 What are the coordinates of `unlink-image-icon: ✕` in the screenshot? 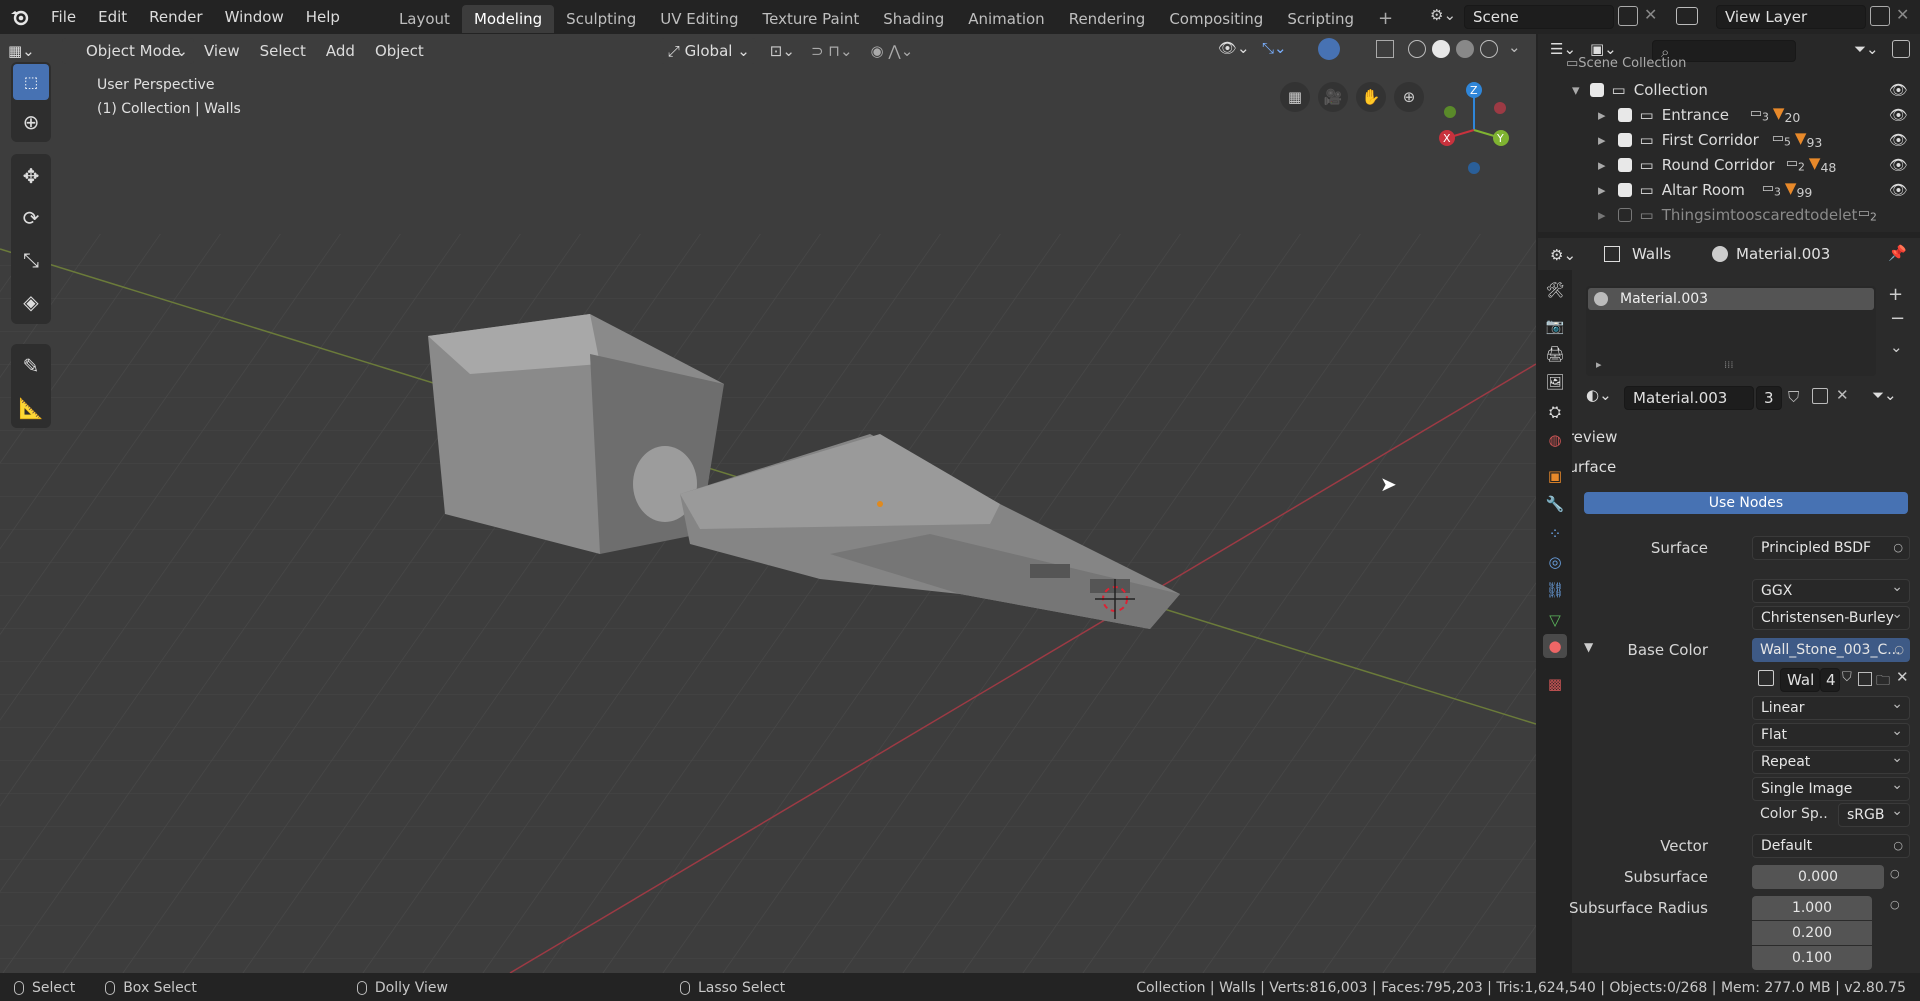 It's located at (1902, 677).